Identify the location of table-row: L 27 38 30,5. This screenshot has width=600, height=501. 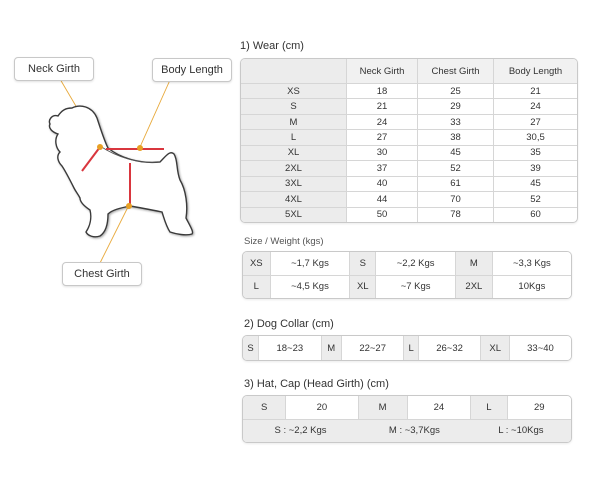
(409, 137).